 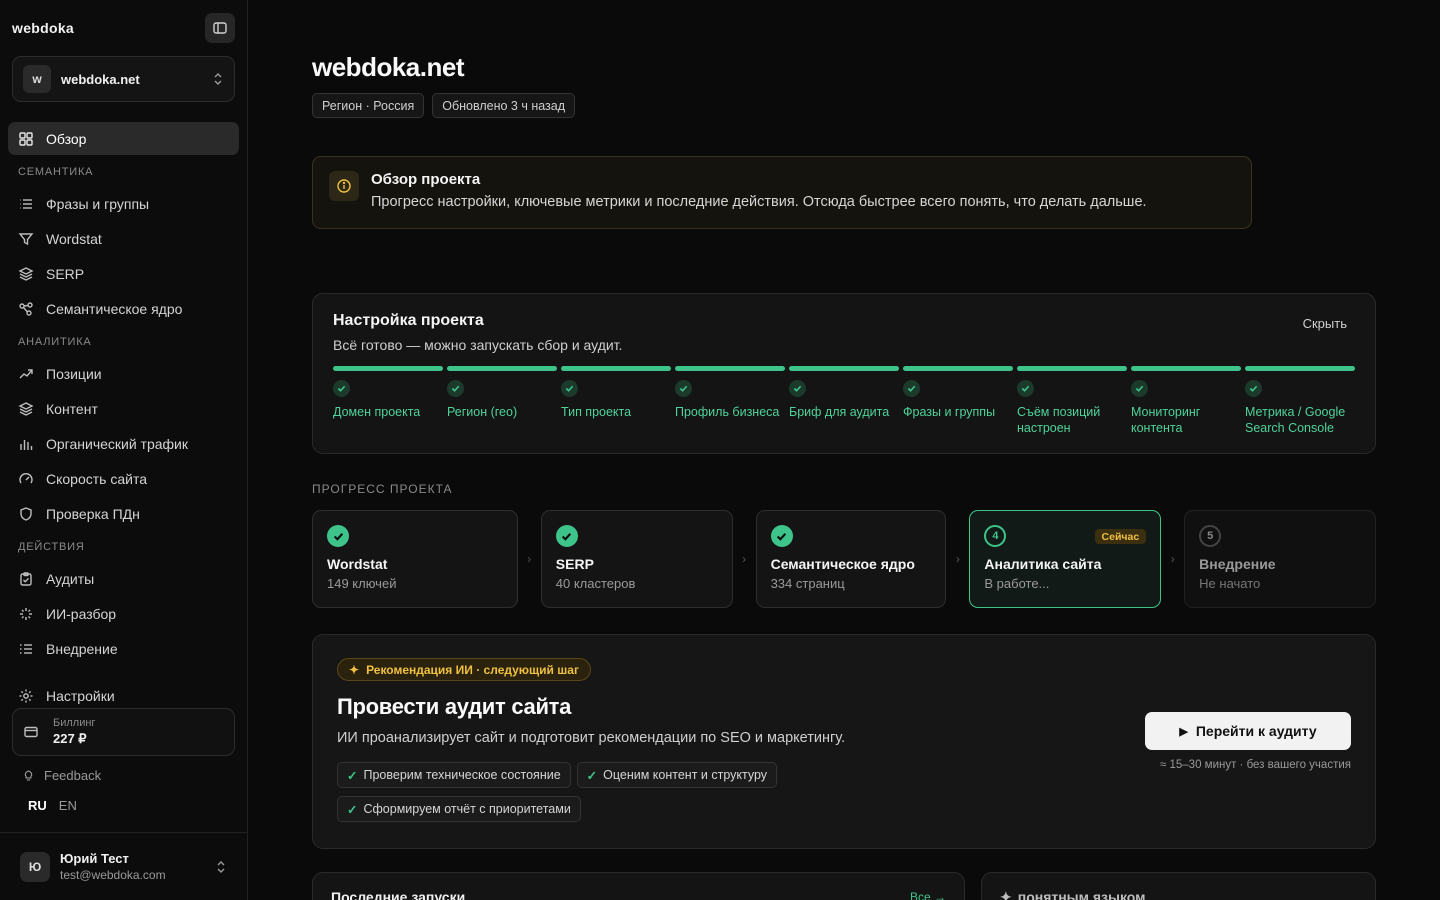 I want to click on page-meta-chips: Регион · Россия Обновлено 3 ч назад, so click(x=444, y=105).